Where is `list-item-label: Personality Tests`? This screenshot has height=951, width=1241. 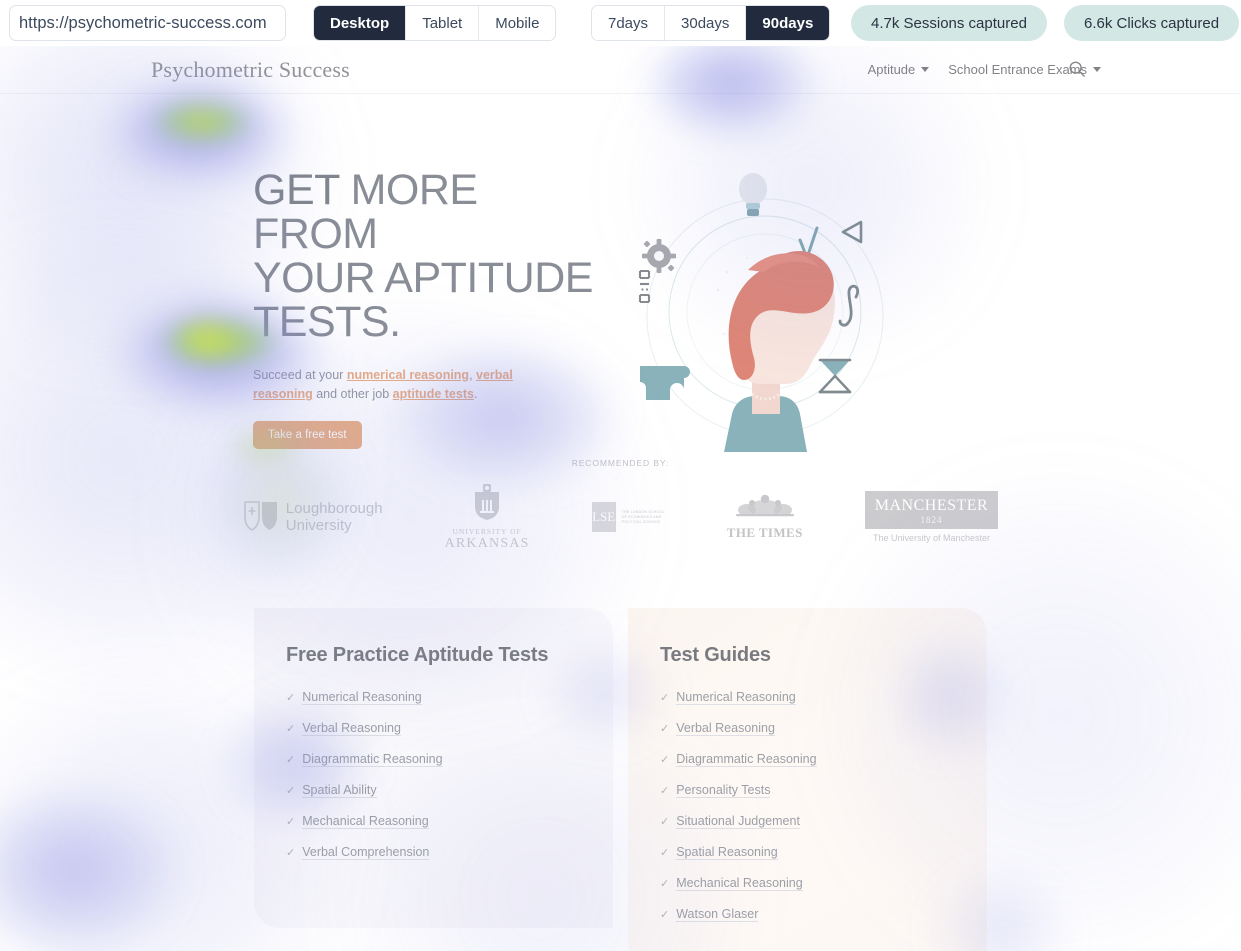
list-item-label: Personality Tests is located at coordinates (723, 790).